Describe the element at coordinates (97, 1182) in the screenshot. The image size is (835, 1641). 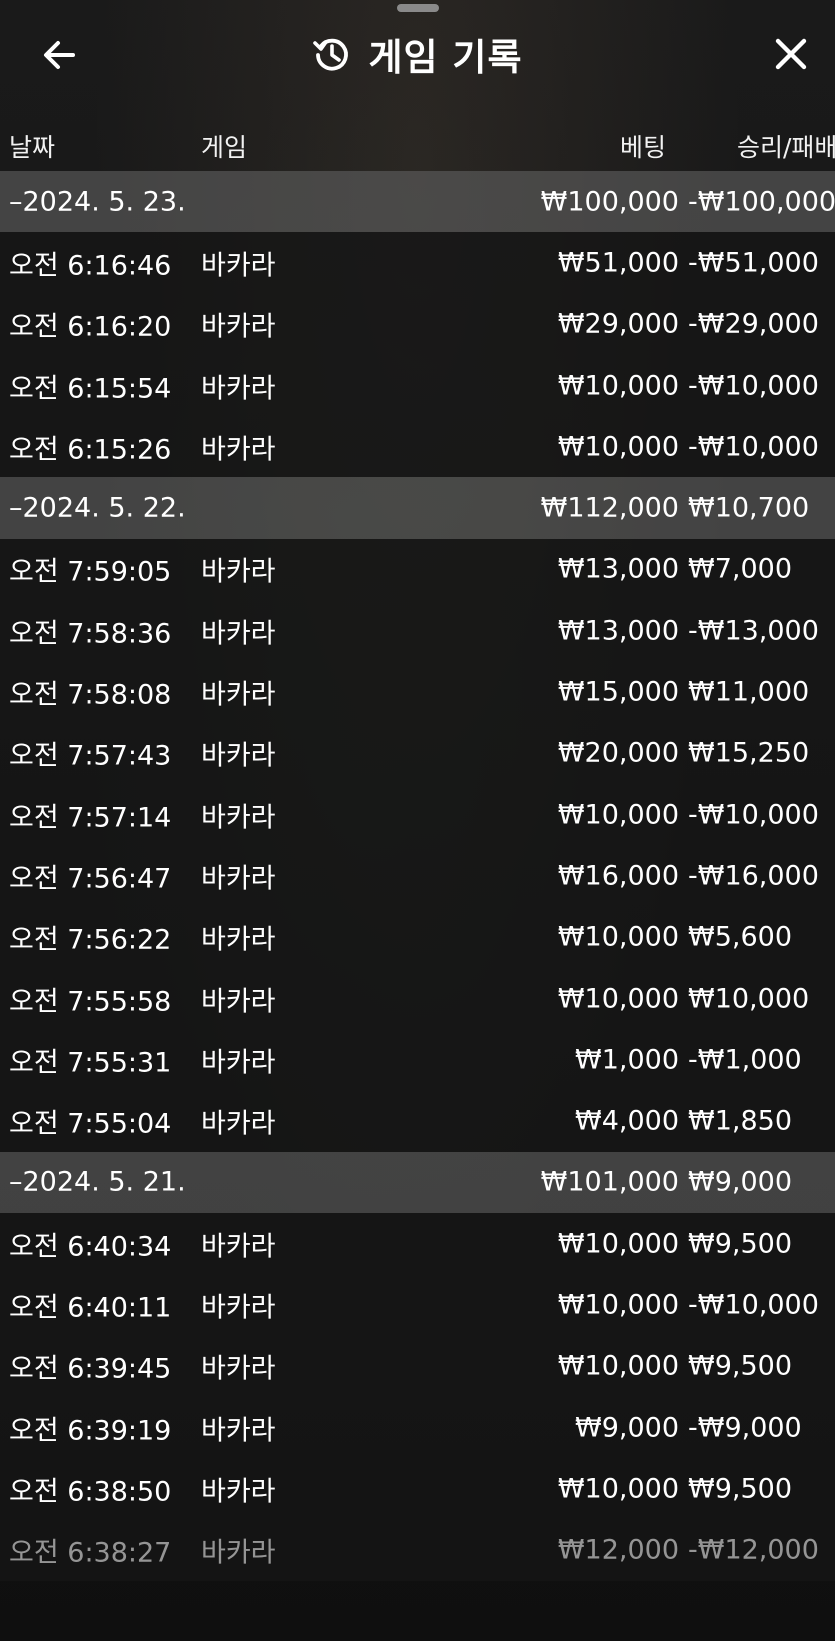
I see `group-date: –2024. 5. 21.` at that location.